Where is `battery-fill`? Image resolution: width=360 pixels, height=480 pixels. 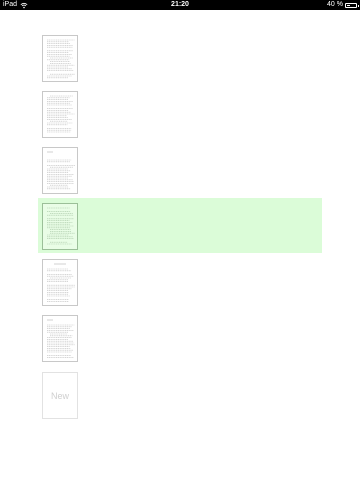
battery-fill is located at coordinates (349, 5).